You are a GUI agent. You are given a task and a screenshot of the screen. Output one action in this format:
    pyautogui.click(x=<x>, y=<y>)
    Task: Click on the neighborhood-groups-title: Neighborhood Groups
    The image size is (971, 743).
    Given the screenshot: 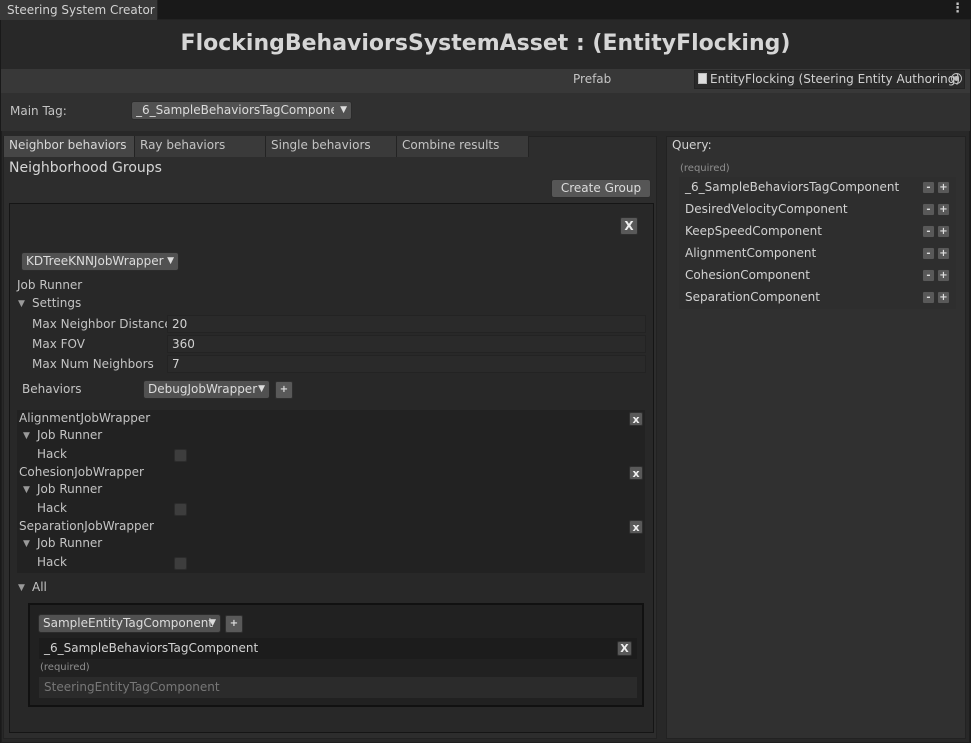 What is the action you would take?
    pyautogui.click(x=85, y=168)
    